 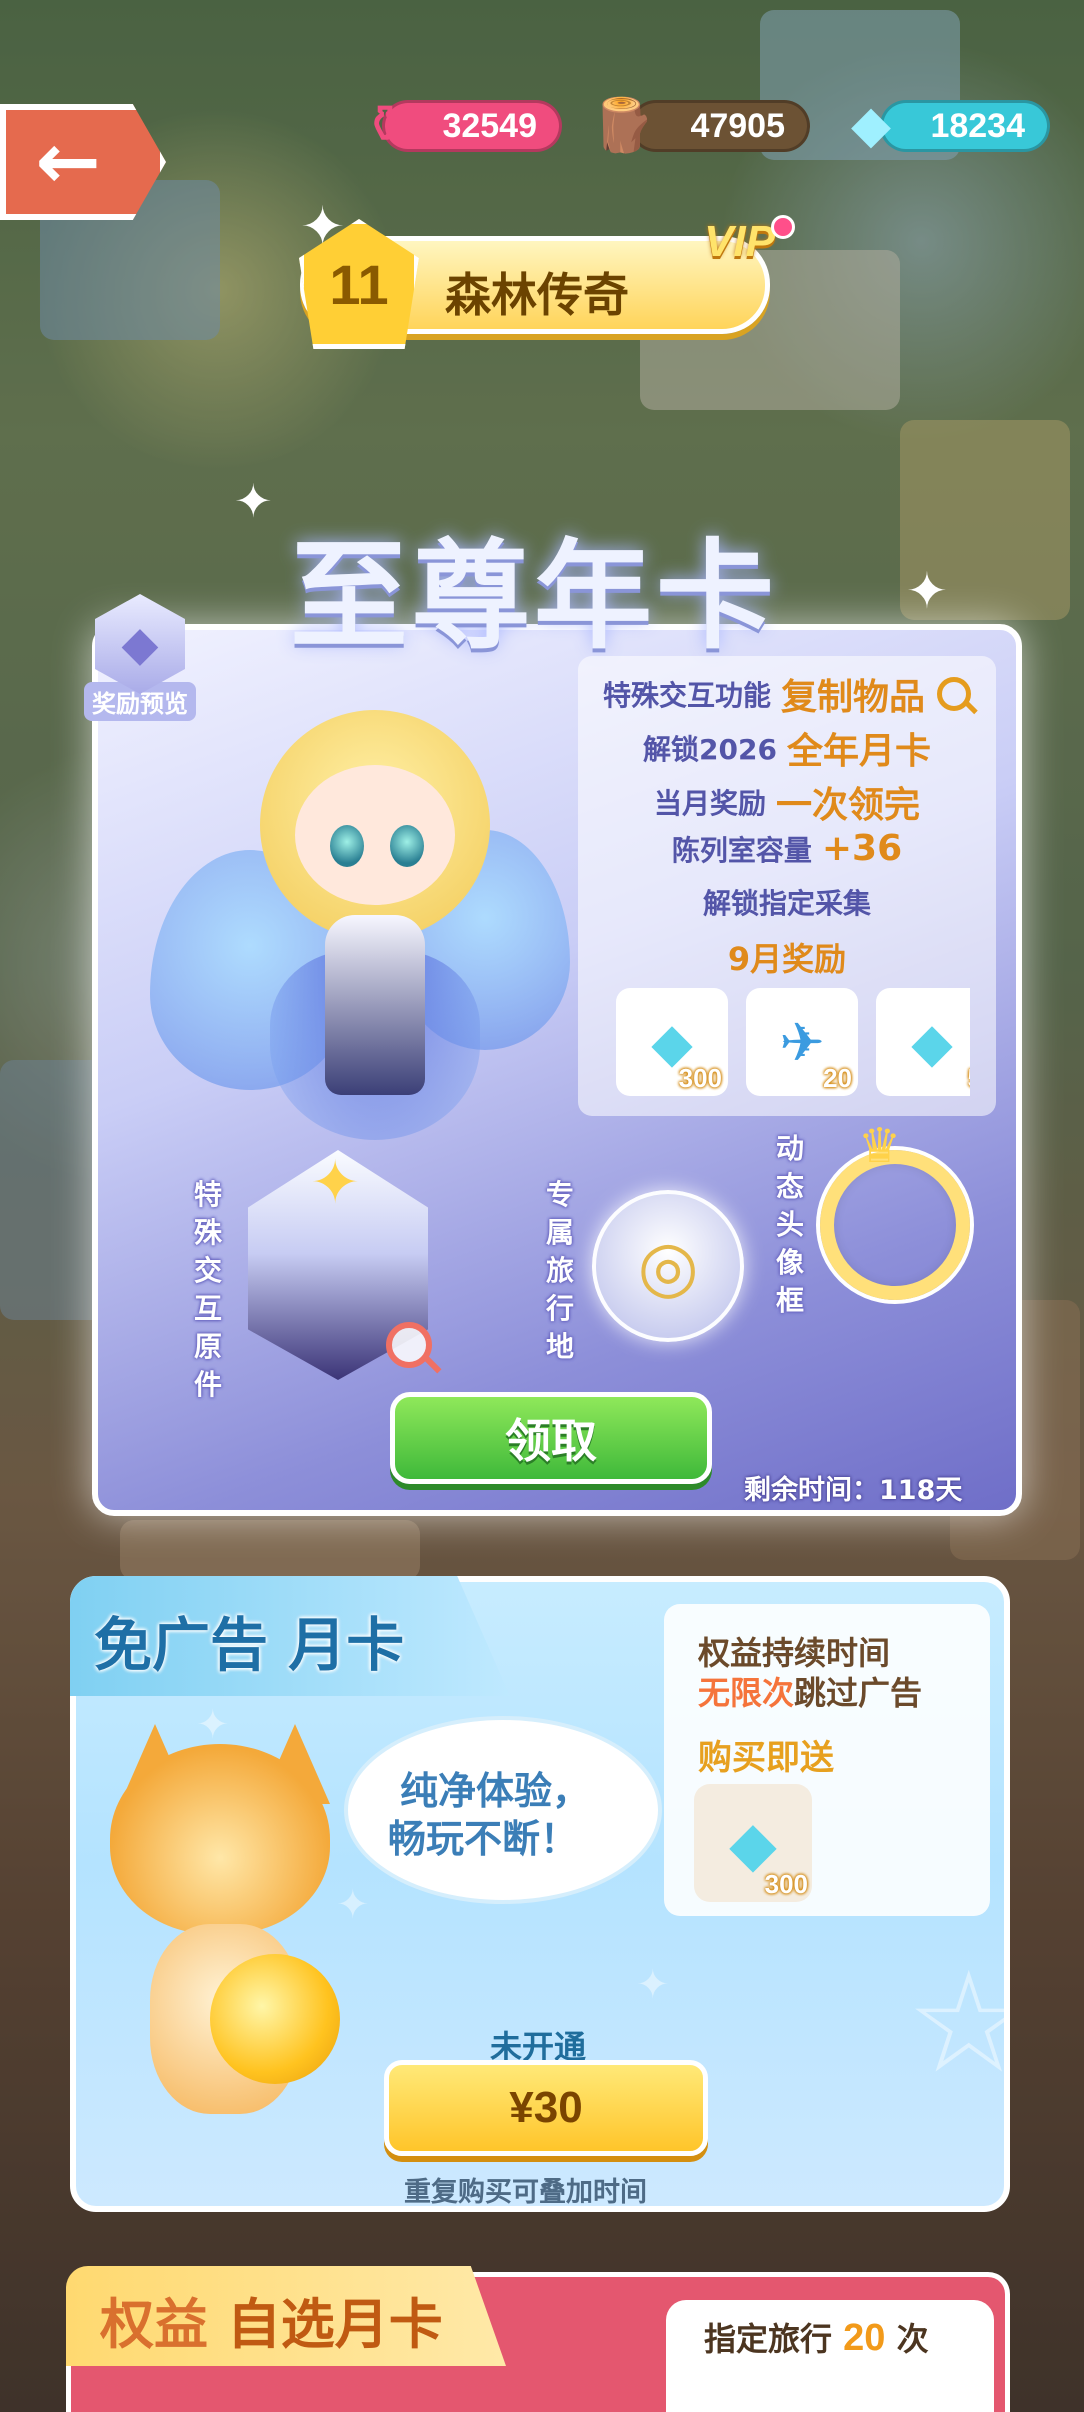 I want to click on back-button: ←, so click(x=83, y=162).